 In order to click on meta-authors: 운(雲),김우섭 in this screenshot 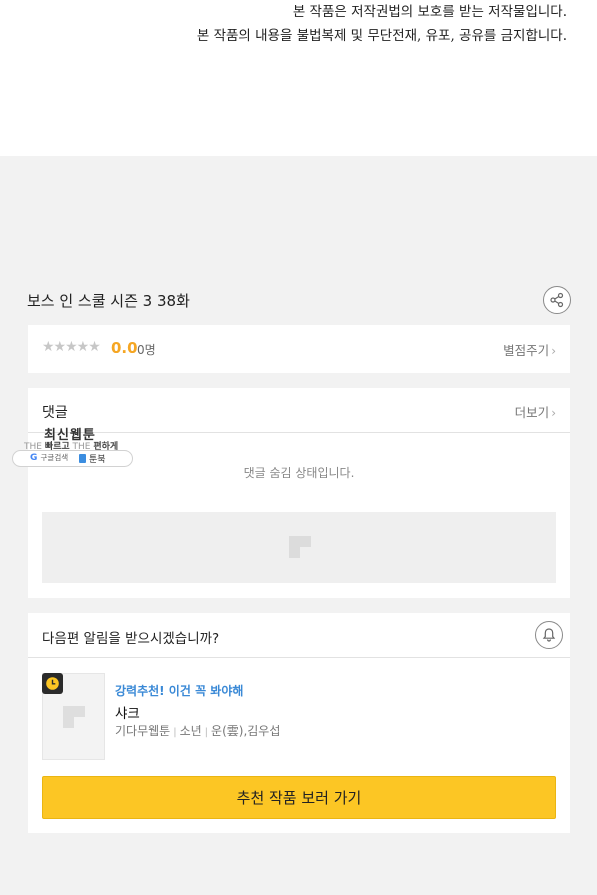, I will do `click(246, 731)`.